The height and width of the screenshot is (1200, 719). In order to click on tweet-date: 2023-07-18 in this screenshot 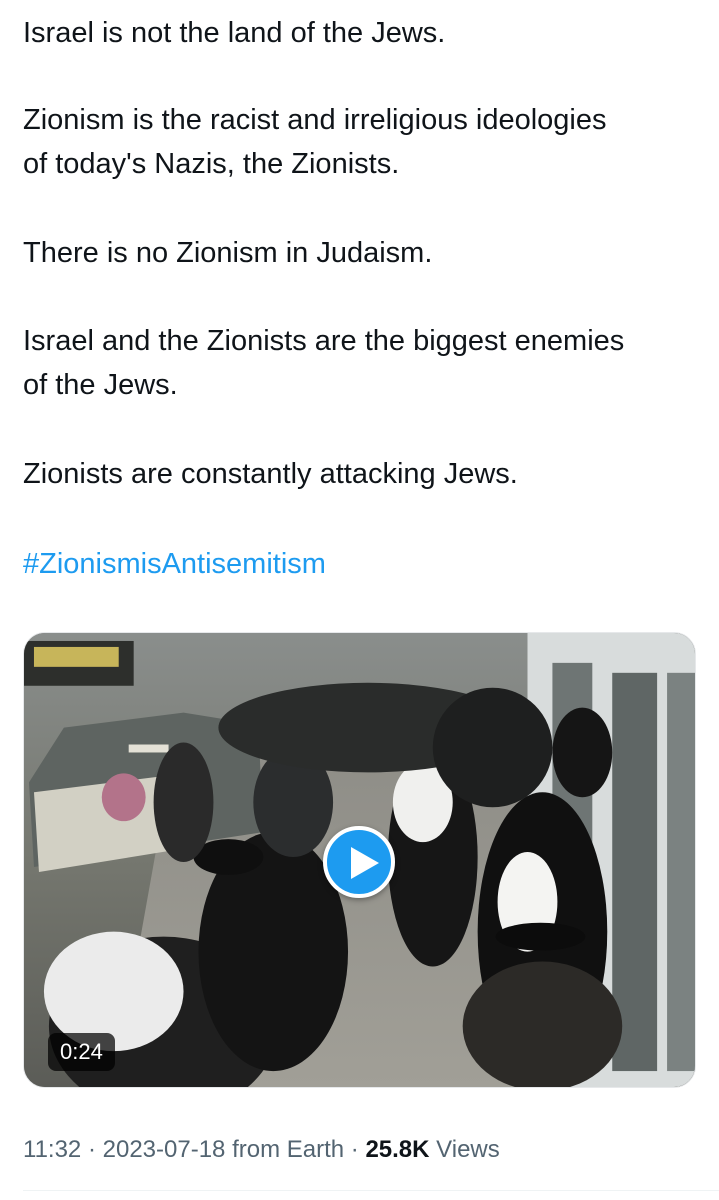, I will do `click(164, 1149)`.